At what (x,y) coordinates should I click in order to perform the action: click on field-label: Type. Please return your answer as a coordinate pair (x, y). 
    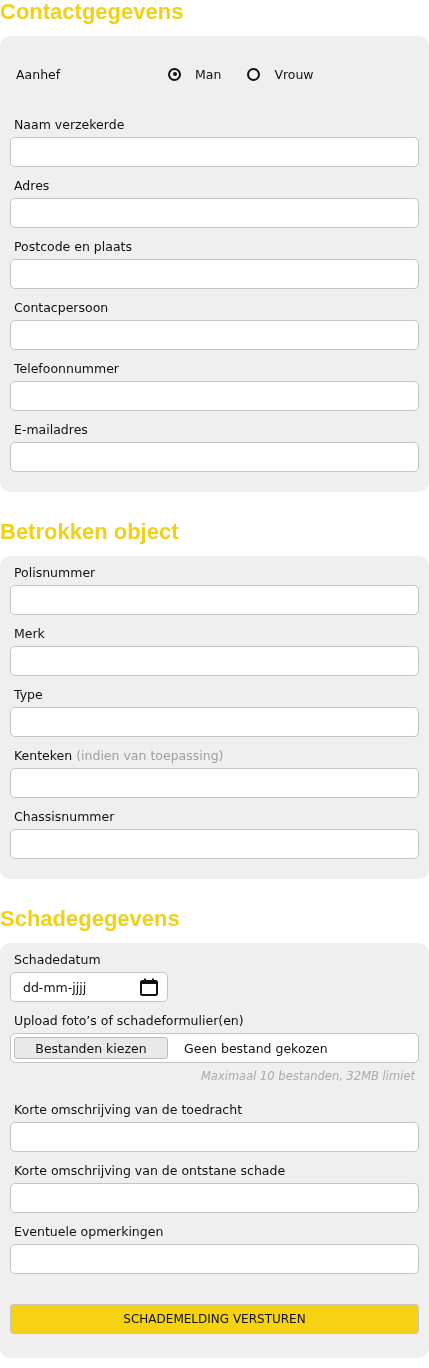
    Looking at the image, I should click on (28, 695).